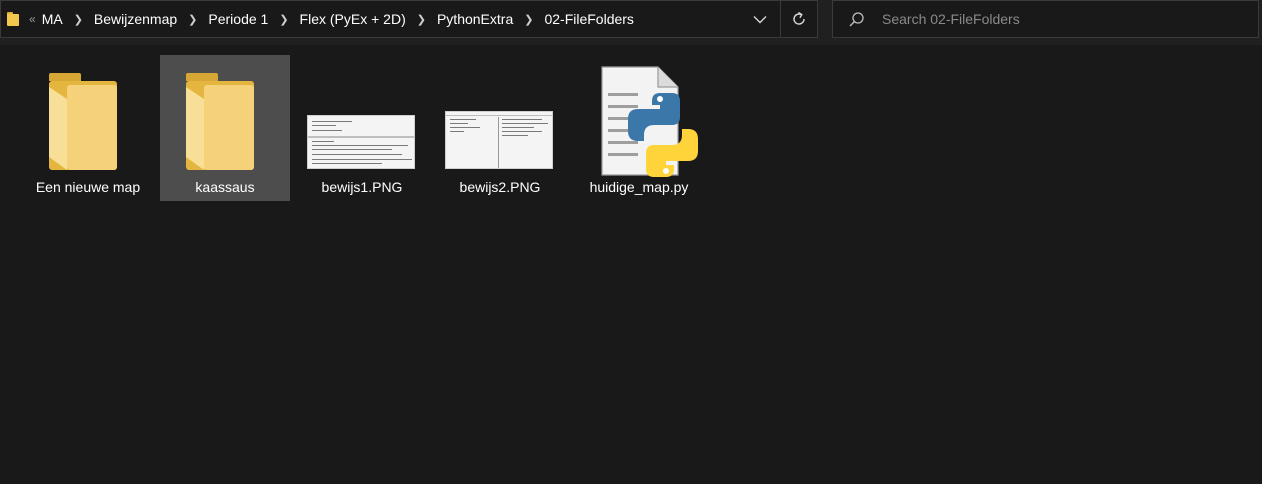  What do you see at coordinates (500, 187) in the screenshot?
I see `file-name-label: bewijs2.PNG` at bounding box center [500, 187].